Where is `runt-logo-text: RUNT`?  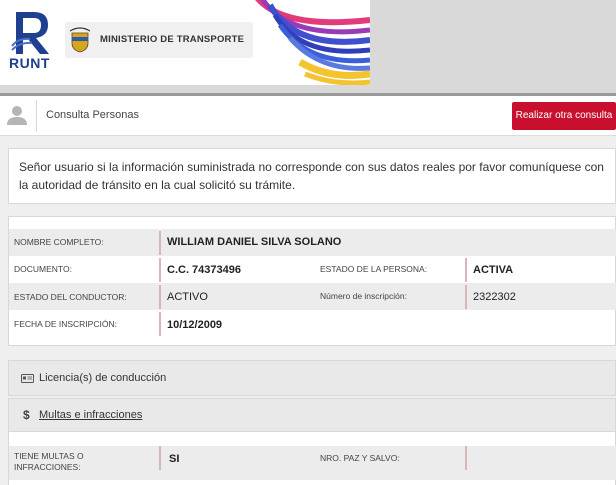
runt-logo-text: RUNT is located at coordinates (29, 63).